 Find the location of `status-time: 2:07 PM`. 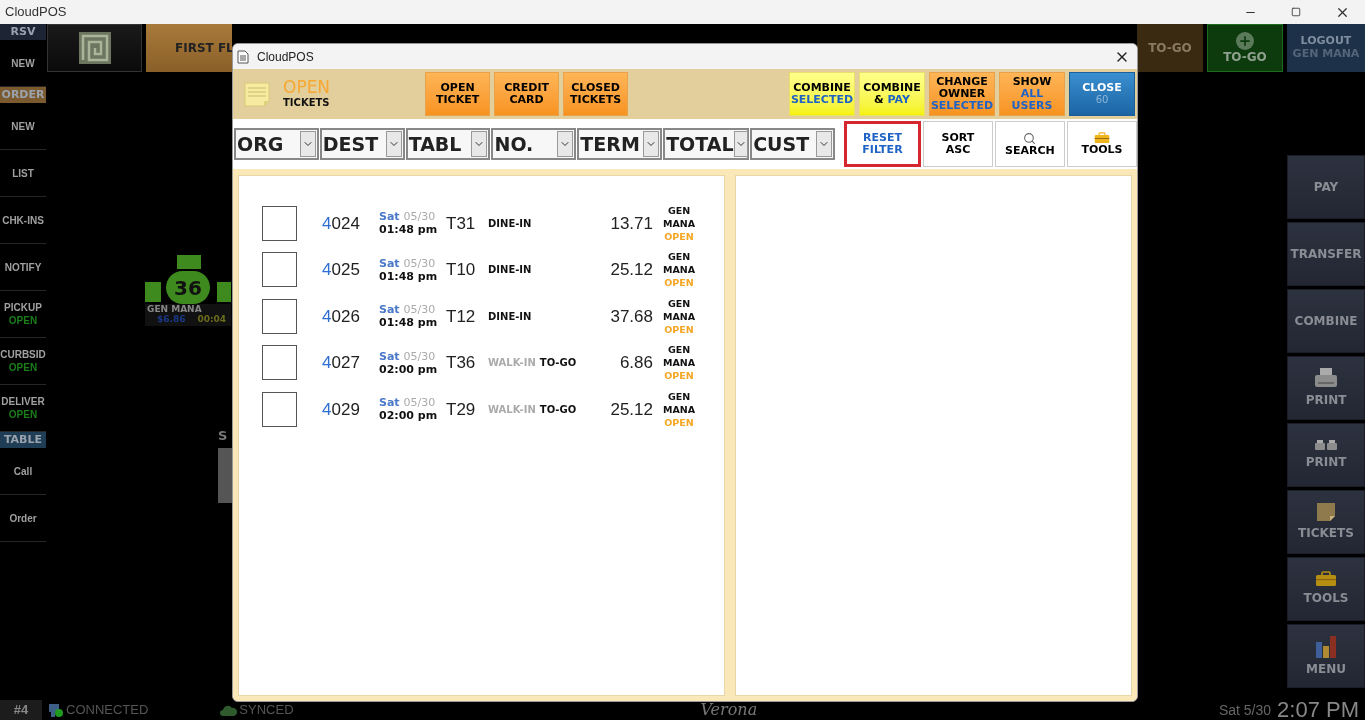

status-time: 2:07 PM is located at coordinates (1318, 710).